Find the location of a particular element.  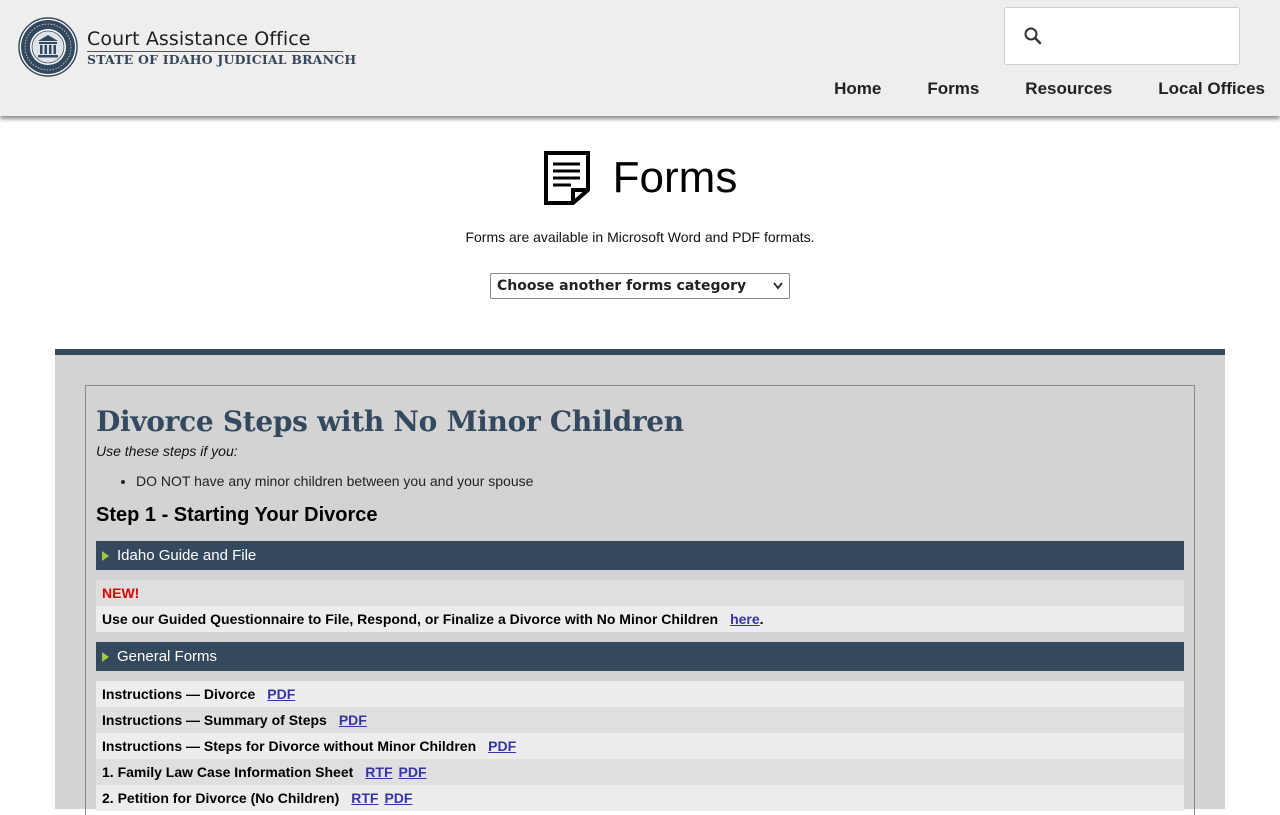

table-row: NEW! is located at coordinates (640, 593).